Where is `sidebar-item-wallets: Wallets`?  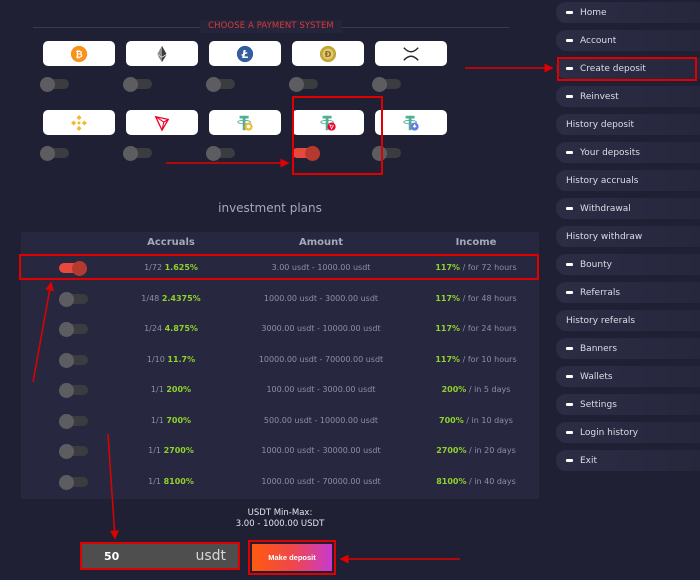 sidebar-item-wallets: Wallets is located at coordinates (628, 376).